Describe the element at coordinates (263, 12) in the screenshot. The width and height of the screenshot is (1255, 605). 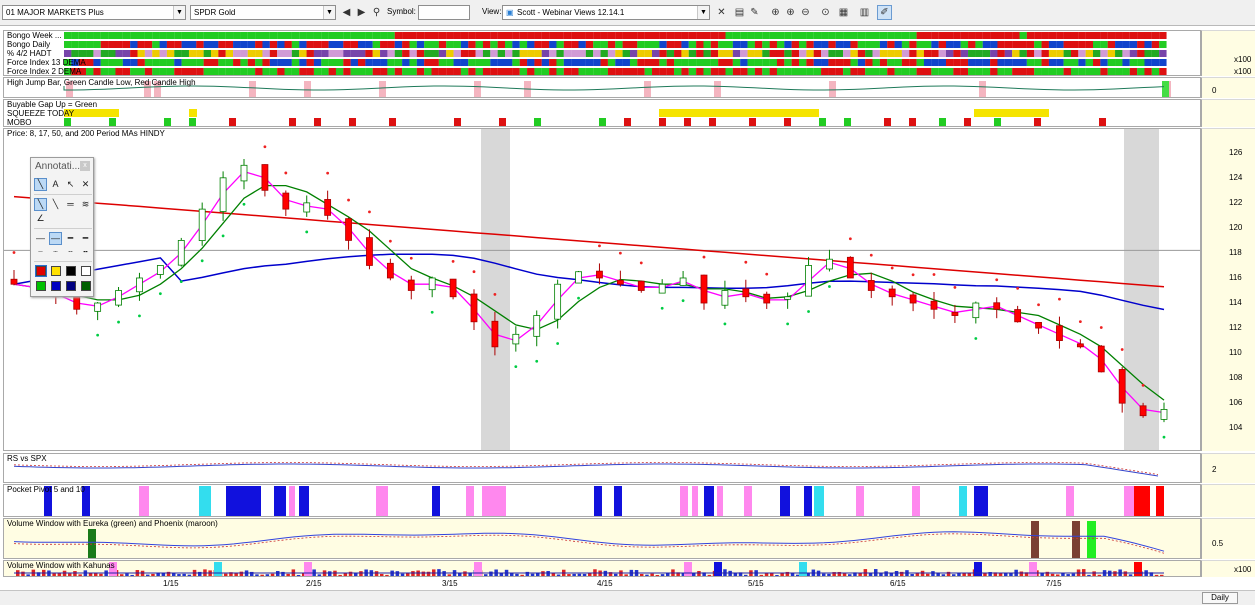
I see `instrument-dropdown: SPDR Gold ▼` at that location.